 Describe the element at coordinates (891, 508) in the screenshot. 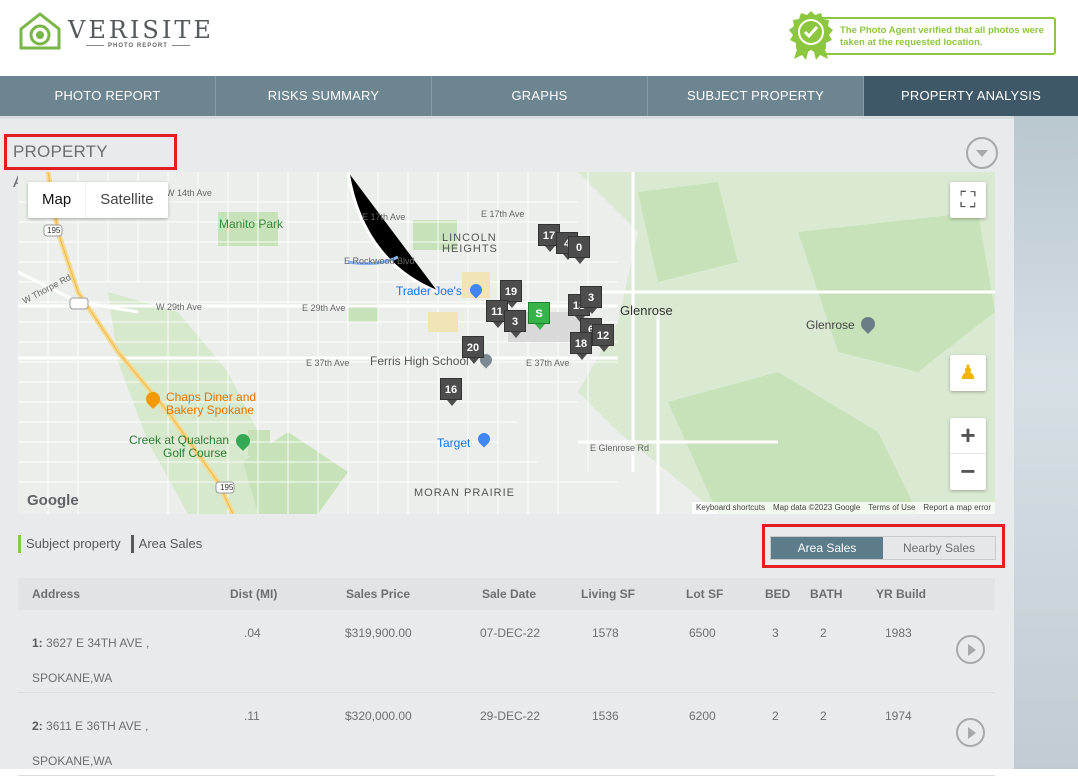

I see `terms-of-use-link: Terms of Use` at that location.